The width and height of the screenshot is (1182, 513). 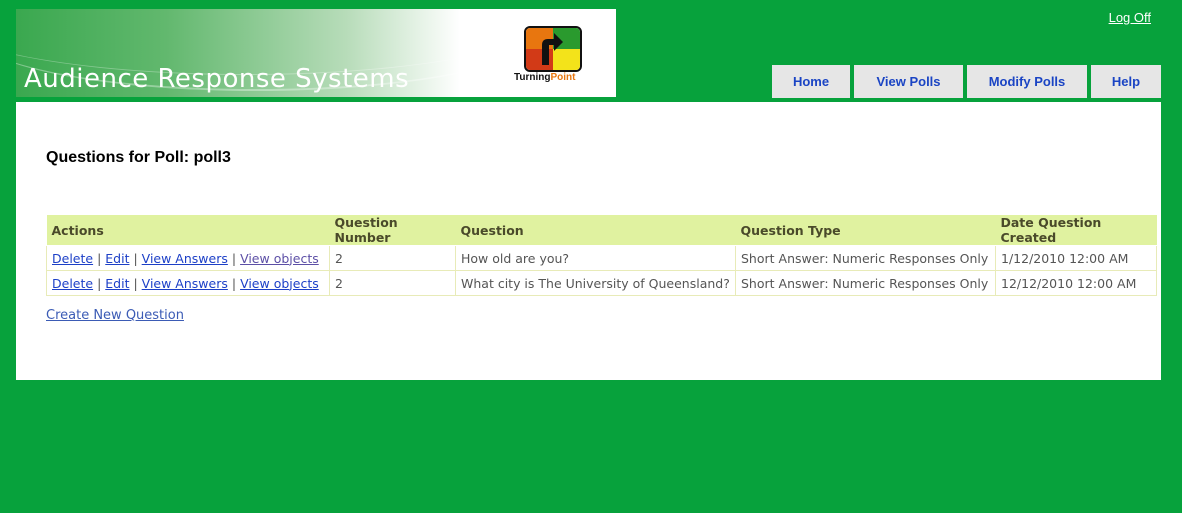 What do you see at coordinates (392, 230) in the screenshot?
I see `col-question-number-header: Question Number` at bounding box center [392, 230].